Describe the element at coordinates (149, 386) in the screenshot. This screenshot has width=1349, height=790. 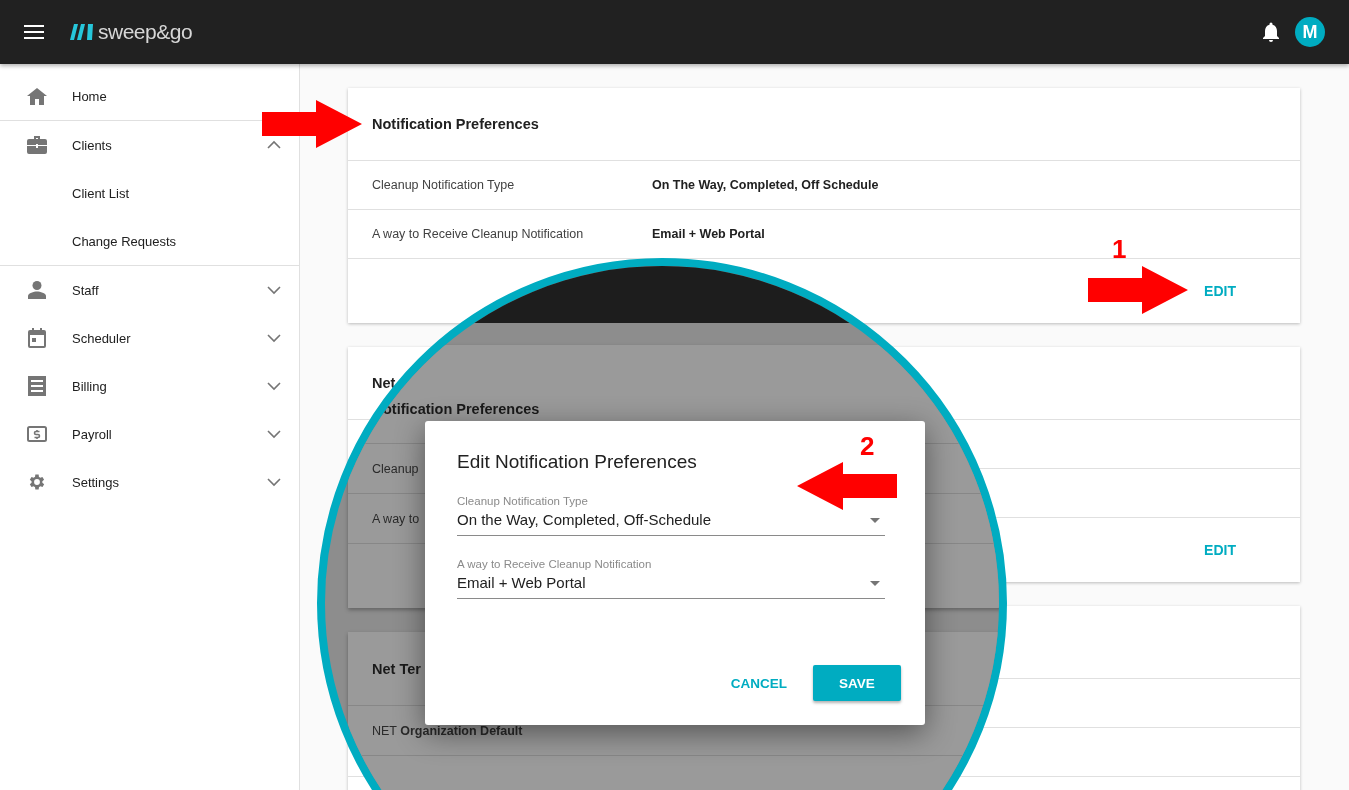
I see `sidebar-item: Billing` at that location.